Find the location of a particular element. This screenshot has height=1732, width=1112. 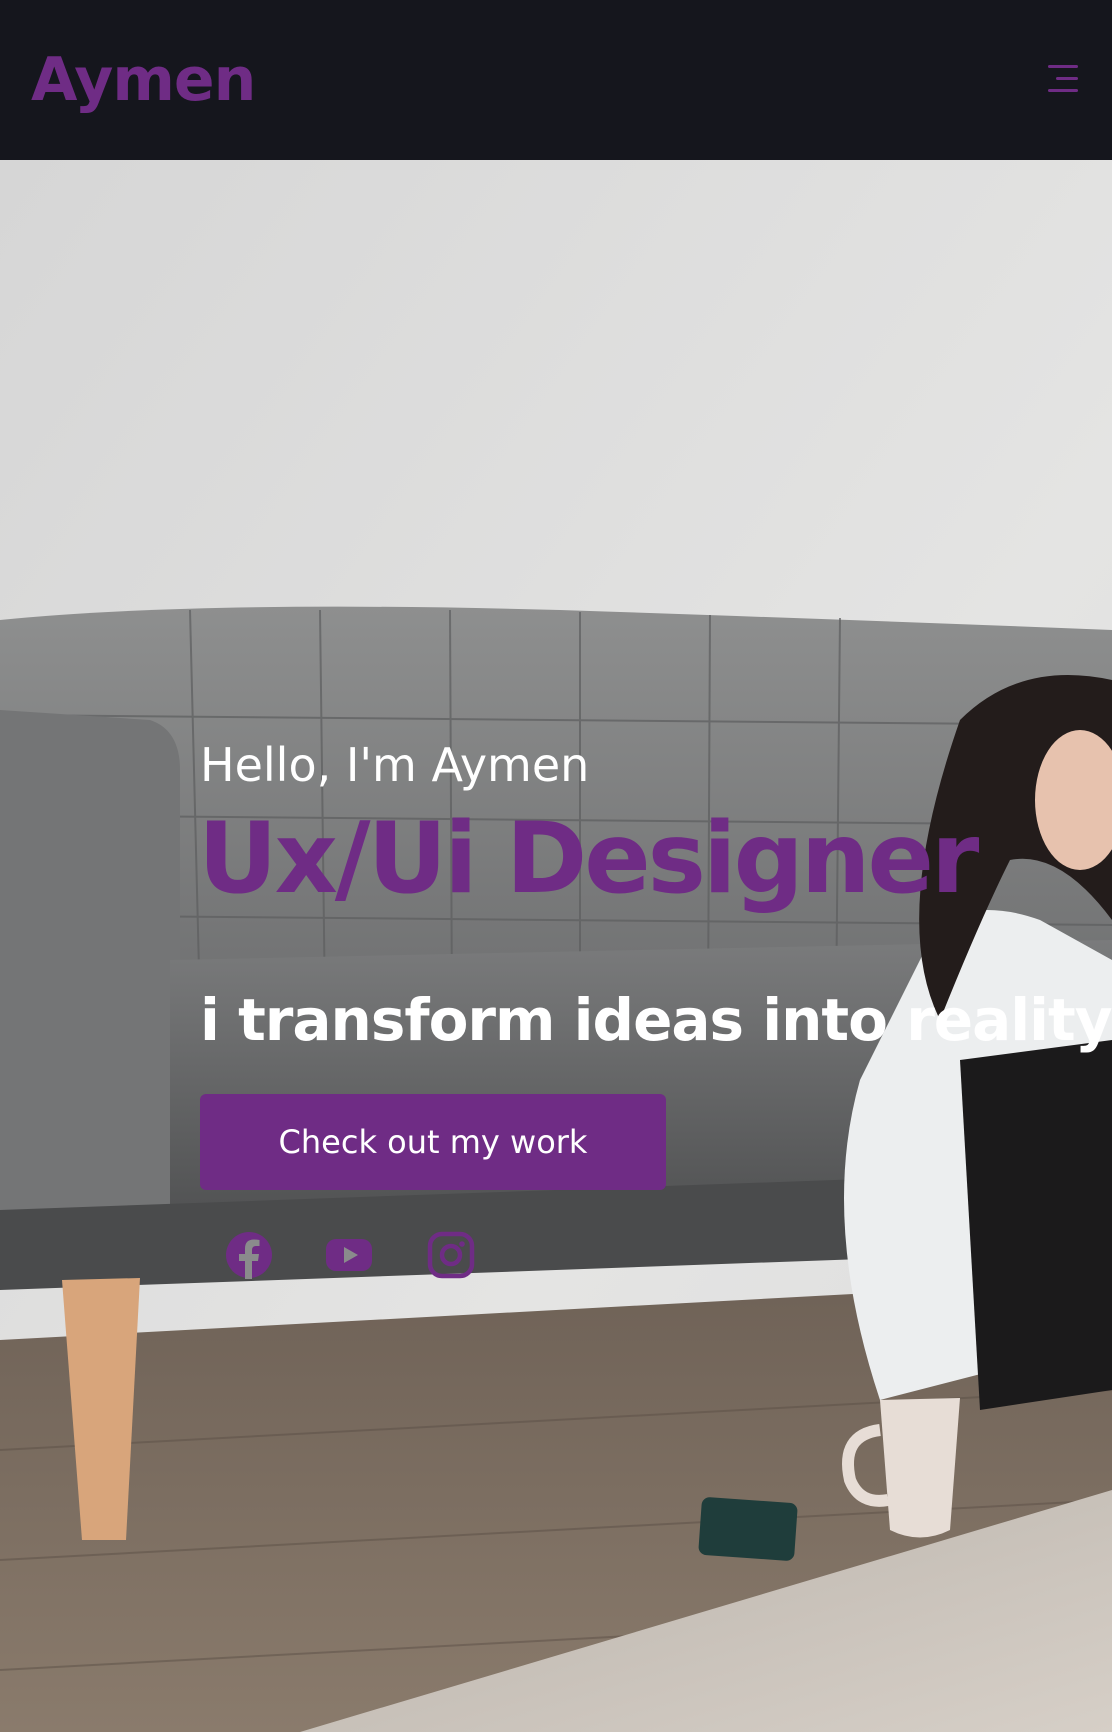

hero-role-title: Ux/Ui Designer is located at coordinates (588, 859).